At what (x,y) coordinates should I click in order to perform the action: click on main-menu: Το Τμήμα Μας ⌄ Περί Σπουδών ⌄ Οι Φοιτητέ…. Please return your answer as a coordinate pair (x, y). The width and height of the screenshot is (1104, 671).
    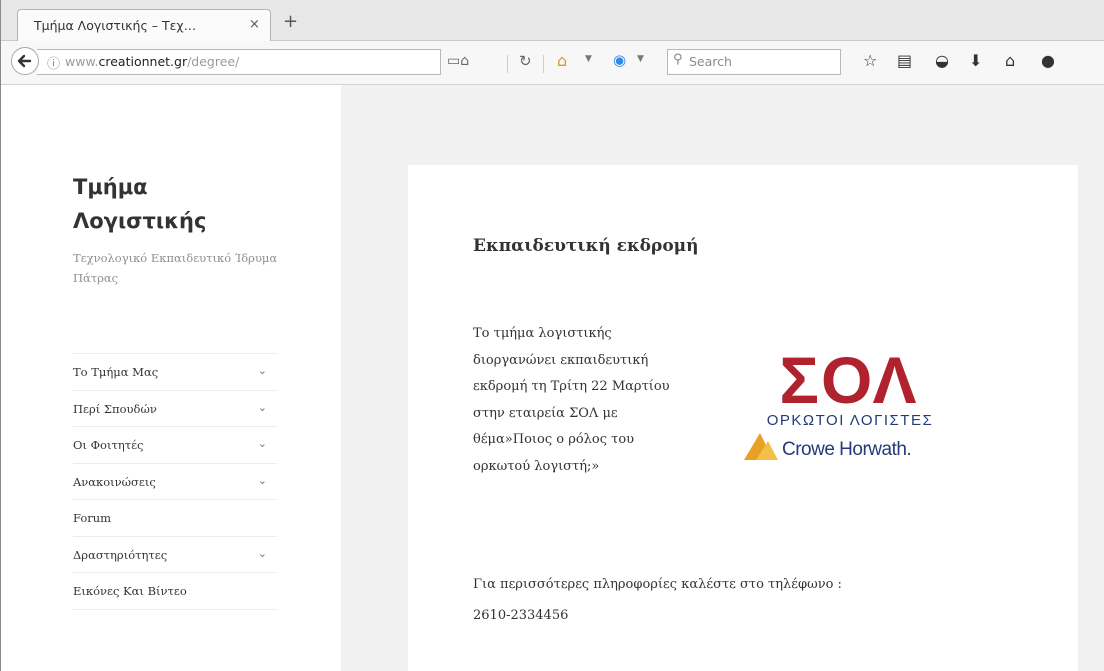
    Looking at the image, I should click on (175, 481).